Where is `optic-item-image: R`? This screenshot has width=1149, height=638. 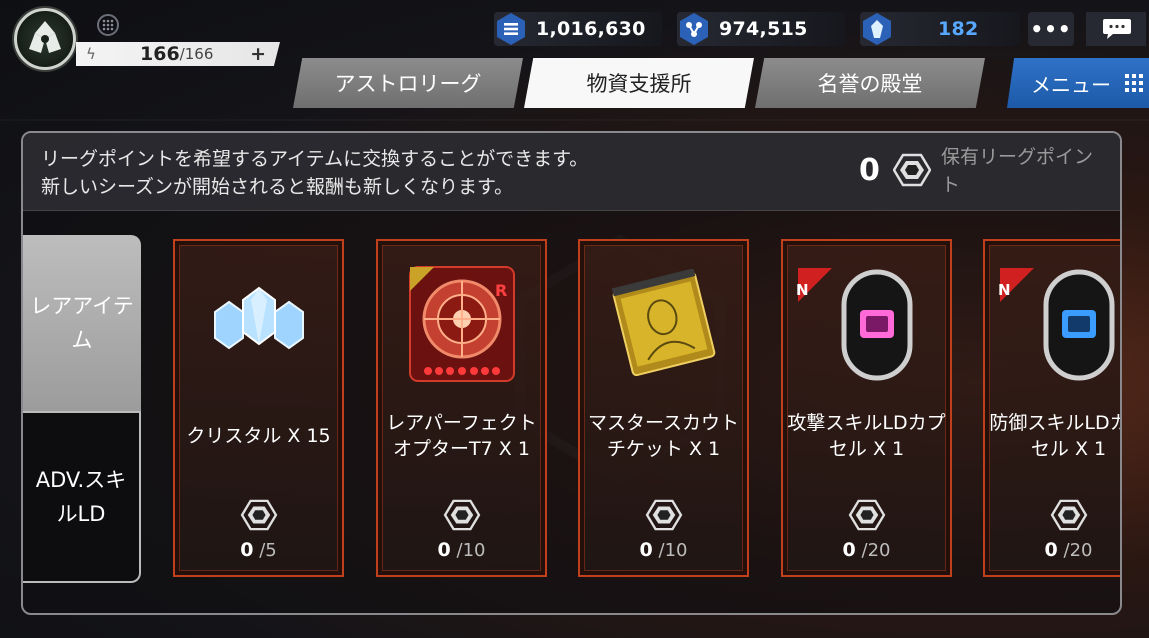 optic-item-image: R is located at coordinates (461, 324).